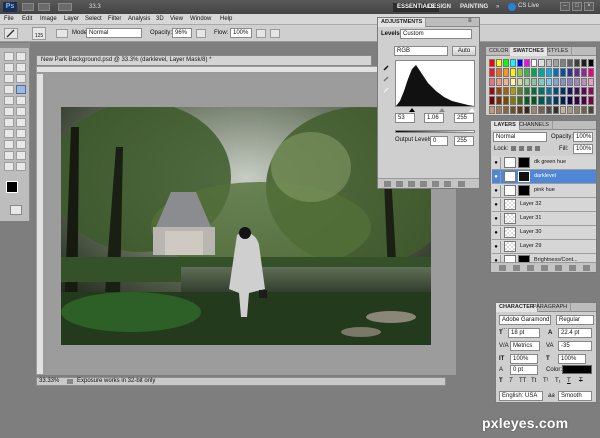 The width and height of the screenshot is (600, 438). Describe the element at coordinates (44, 7) in the screenshot. I see `launch-mini-bridge-button` at that location.